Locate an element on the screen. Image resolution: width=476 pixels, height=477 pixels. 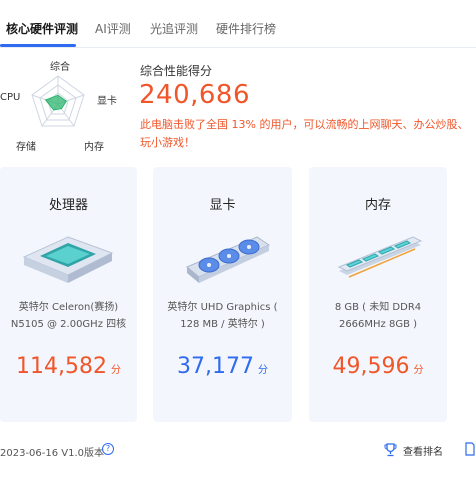
cpu-score: 114,582 分 is located at coordinates (68, 366).